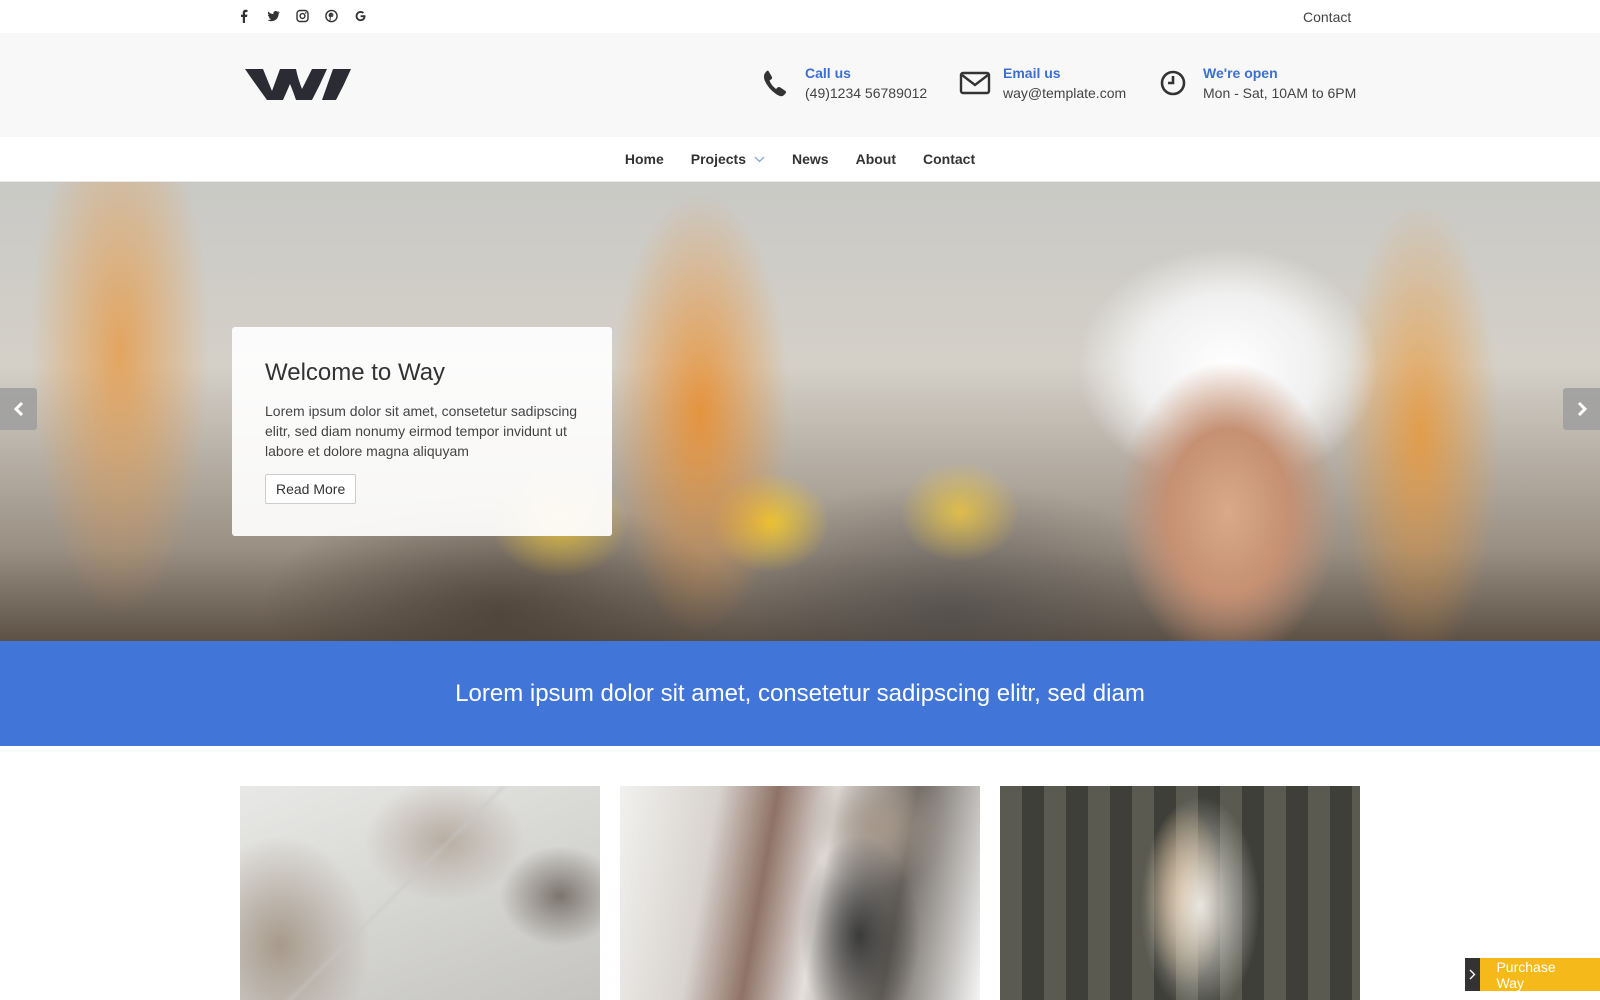 The image size is (1600, 1000). I want to click on nav-item-label: News, so click(810, 159).